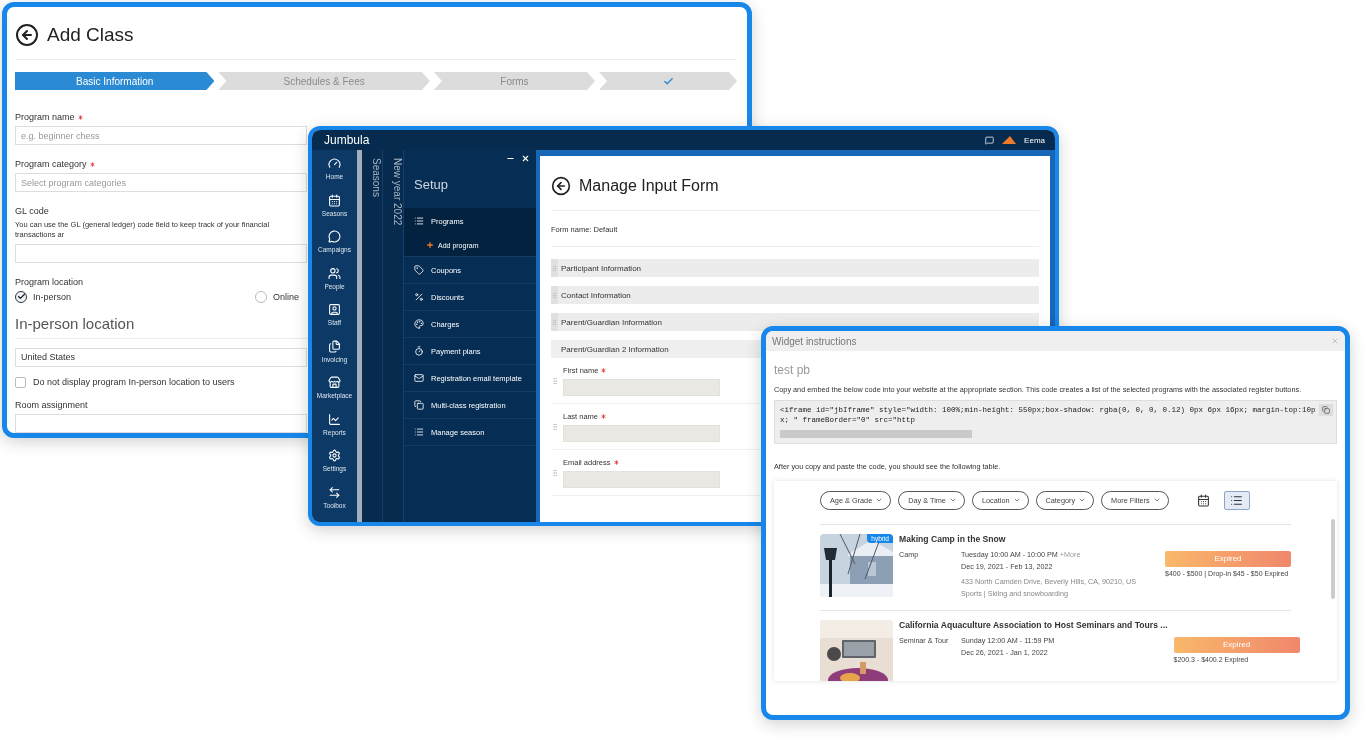 The image size is (1366, 755). Describe the element at coordinates (611, 322) in the screenshot. I see `section-title: Parent/Guardian Information` at that location.